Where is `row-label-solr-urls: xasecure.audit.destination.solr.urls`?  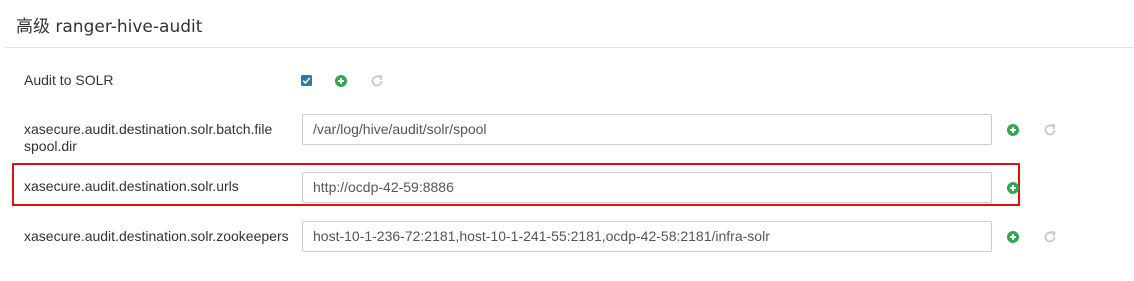
row-label-solr-urls: xasecure.audit.destination.solr.urls is located at coordinates (131, 186).